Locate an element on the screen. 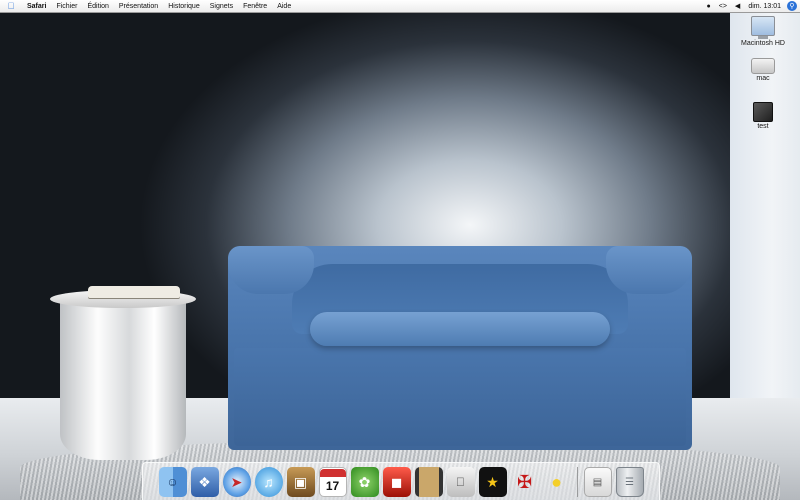 The height and width of the screenshot is (500, 800). ical-icon: 17 is located at coordinates (332, 482).